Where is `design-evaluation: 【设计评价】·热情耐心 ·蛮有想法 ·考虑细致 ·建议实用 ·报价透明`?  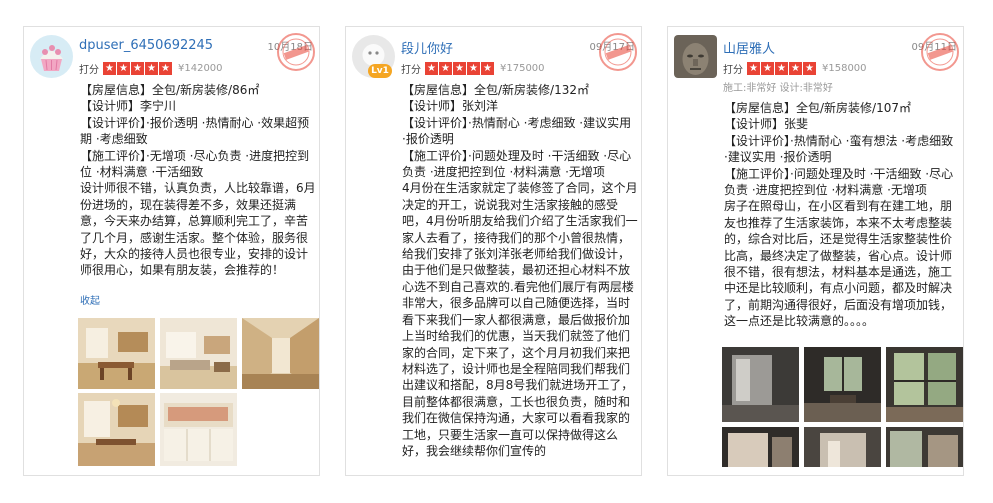 design-evaluation: 【设计评价】·热情耐心 ·蛮有想法 ·考虑细致 ·建议实用 ·报价透明 is located at coordinates (839, 149).